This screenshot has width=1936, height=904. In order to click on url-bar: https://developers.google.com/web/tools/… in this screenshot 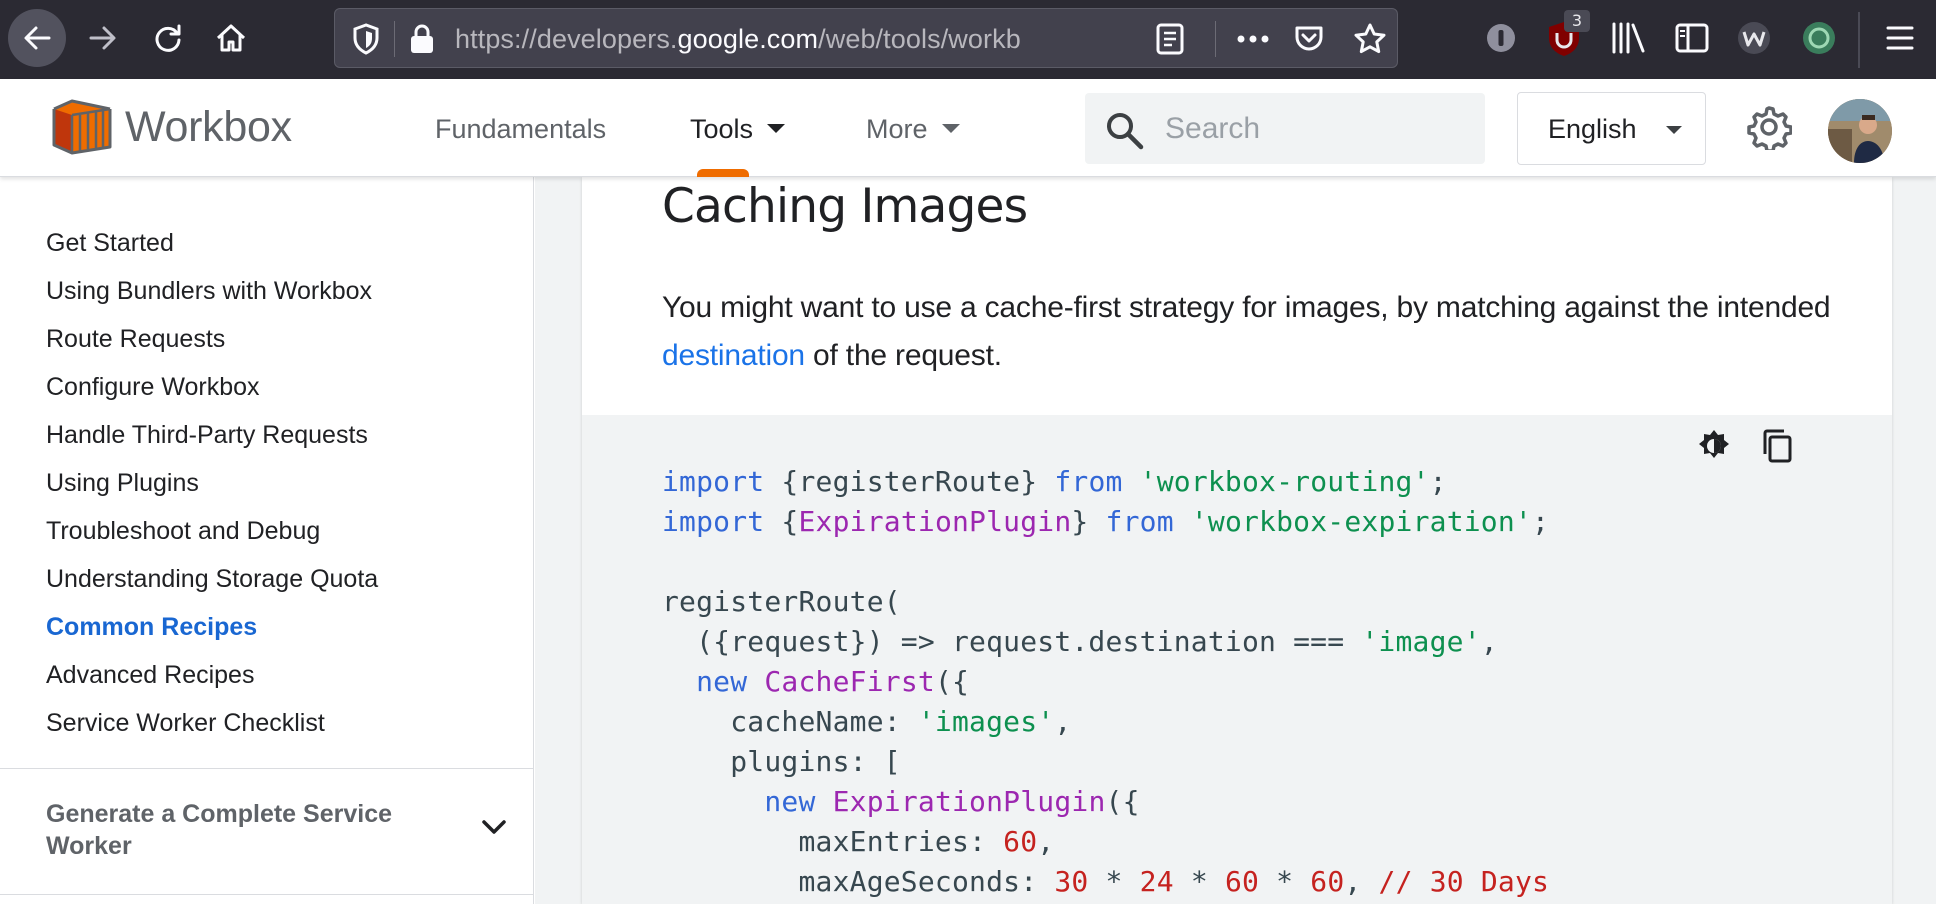, I will do `click(866, 38)`.